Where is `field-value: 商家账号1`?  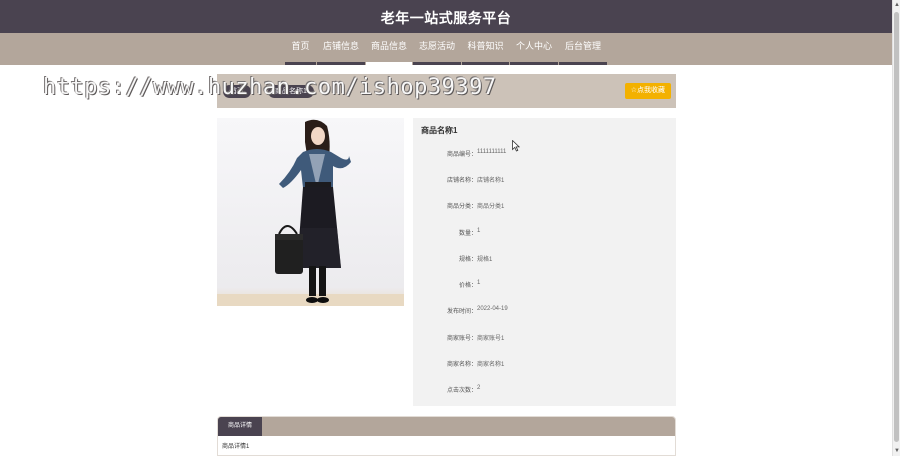 field-value: 商家账号1 is located at coordinates (491, 339).